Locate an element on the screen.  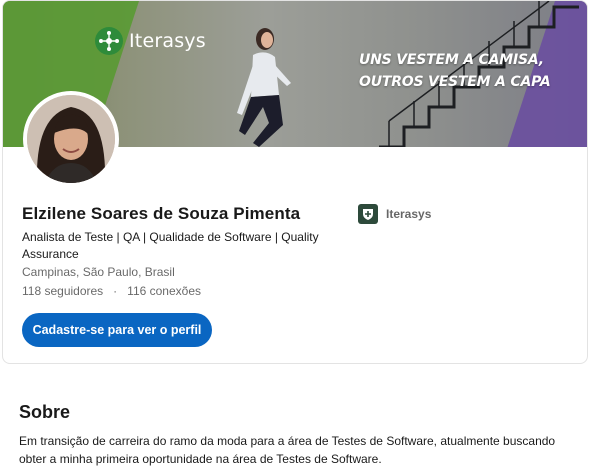
connections-count: 116 conexões is located at coordinates (164, 291).